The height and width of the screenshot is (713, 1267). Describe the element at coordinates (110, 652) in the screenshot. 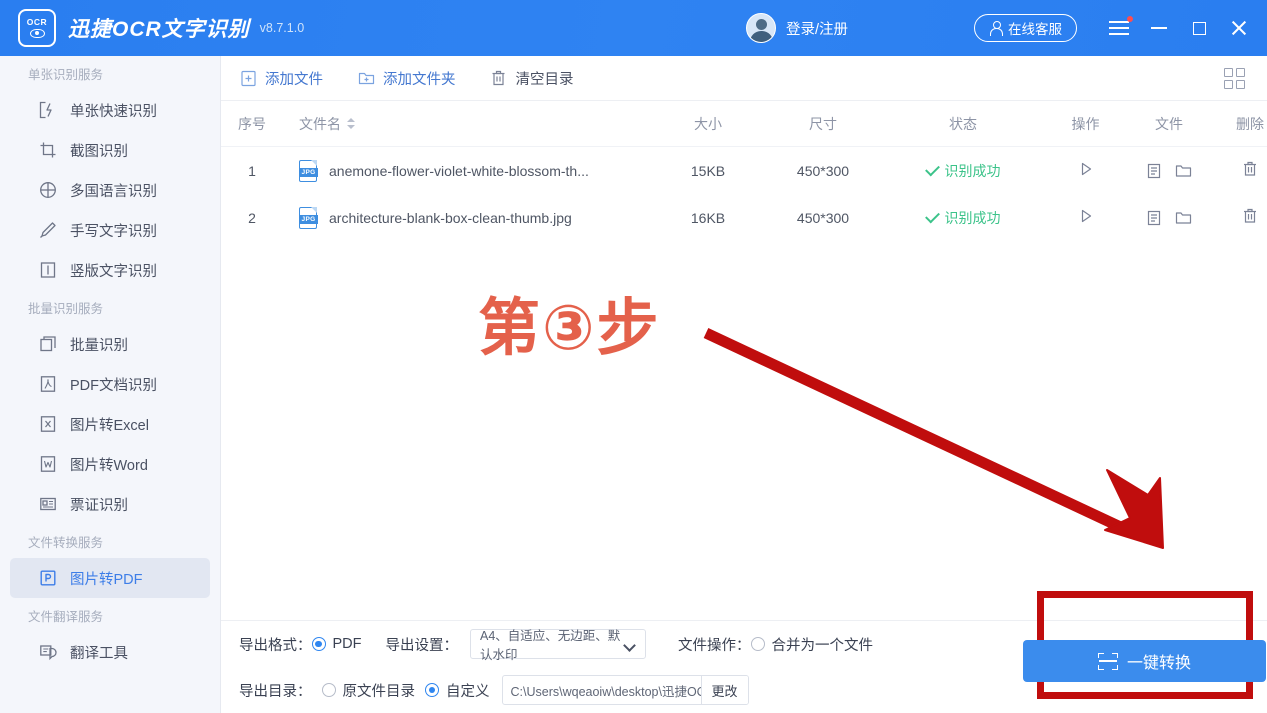

I see `sidebar-item-translate-tool: 翻译工具` at that location.